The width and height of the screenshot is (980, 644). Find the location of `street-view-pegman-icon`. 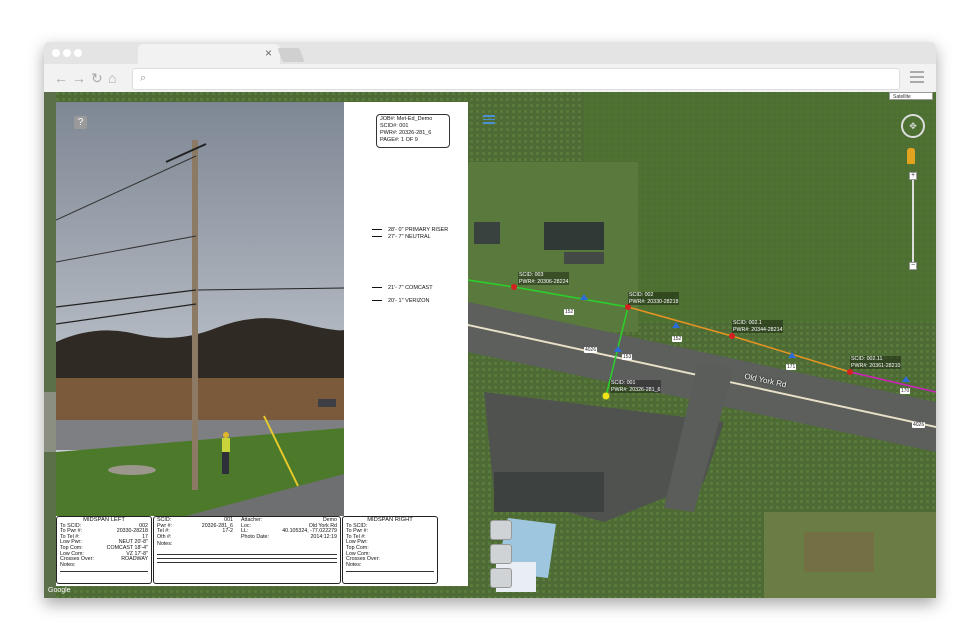

street-view-pegman-icon is located at coordinates (911, 156).